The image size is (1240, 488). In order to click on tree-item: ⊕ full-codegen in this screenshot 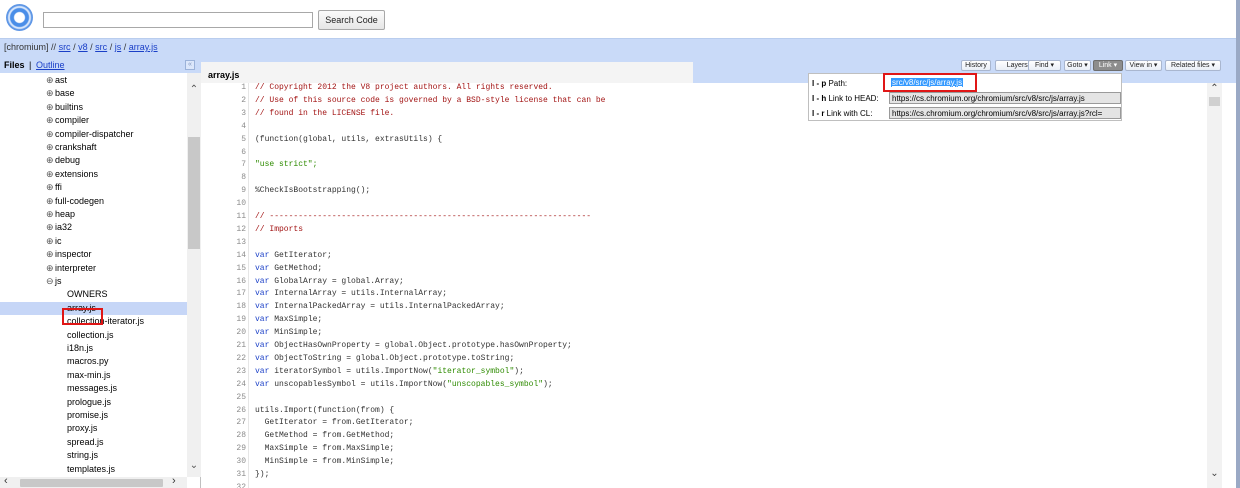, I will do `click(93, 201)`.